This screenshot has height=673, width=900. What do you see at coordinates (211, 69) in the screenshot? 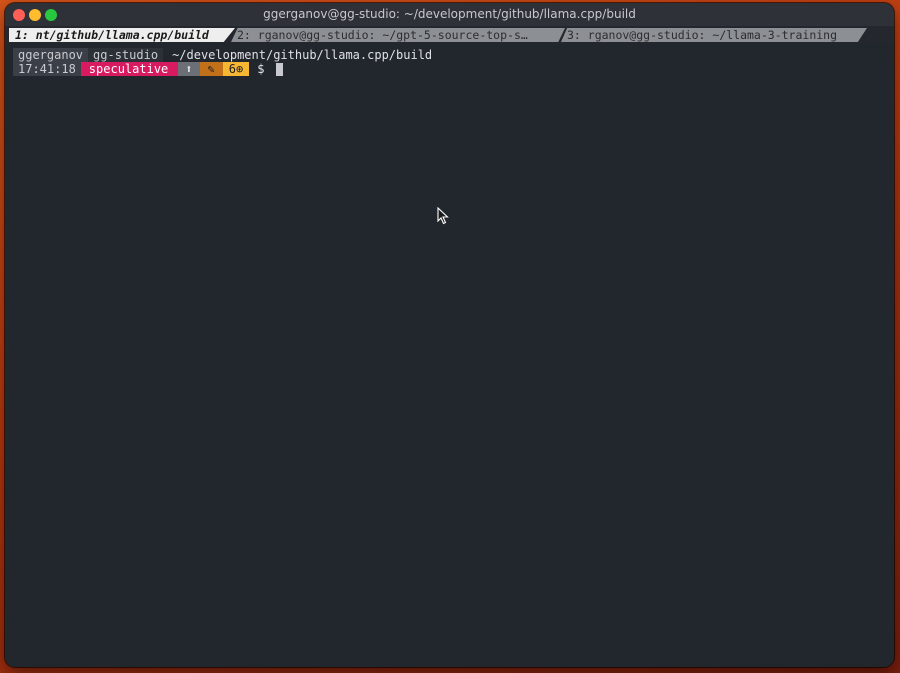
I see `git-modified-icon: ✎` at bounding box center [211, 69].